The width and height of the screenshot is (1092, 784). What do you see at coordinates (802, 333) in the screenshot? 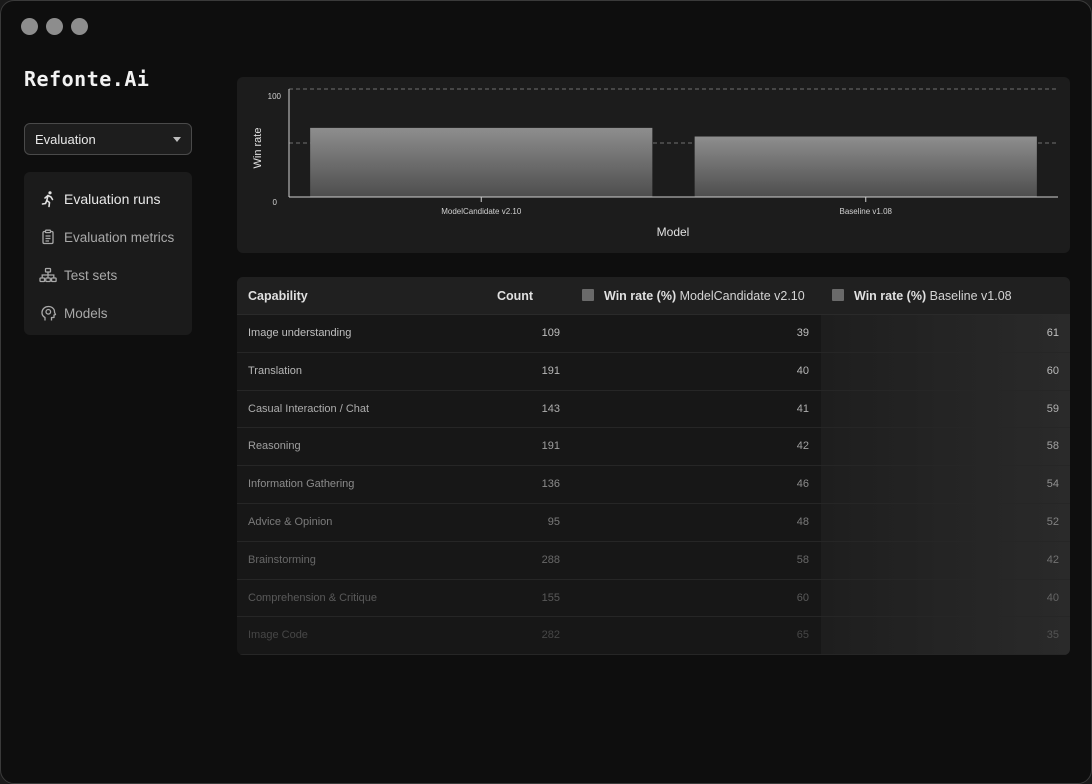
I see `candidate-winrate-cell: 39` at bounding box center [802, 333].